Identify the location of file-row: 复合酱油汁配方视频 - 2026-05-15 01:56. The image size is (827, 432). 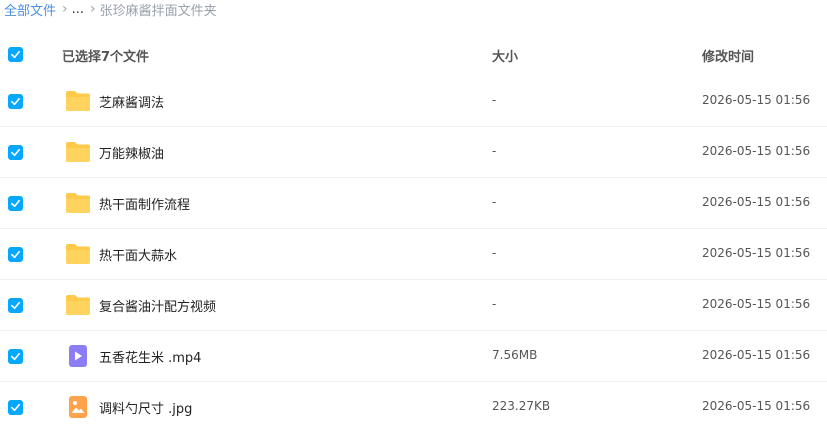
(413, 305).